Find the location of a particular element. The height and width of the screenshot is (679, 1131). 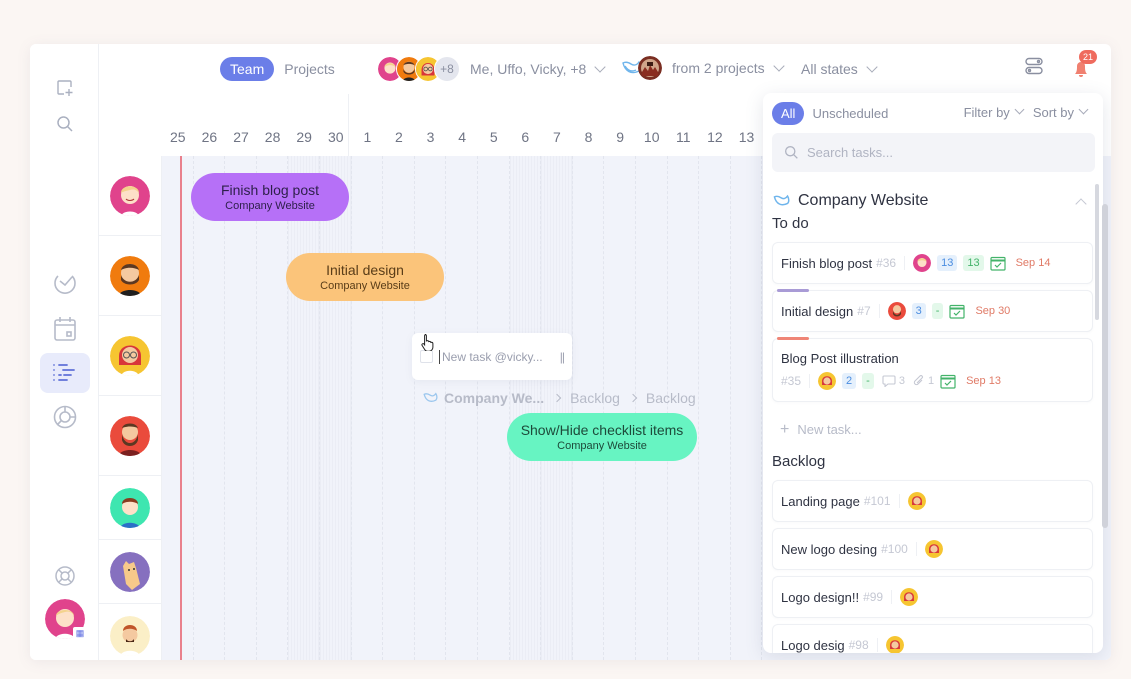

states-filter-label: All states is located at coordinates (829, 69).